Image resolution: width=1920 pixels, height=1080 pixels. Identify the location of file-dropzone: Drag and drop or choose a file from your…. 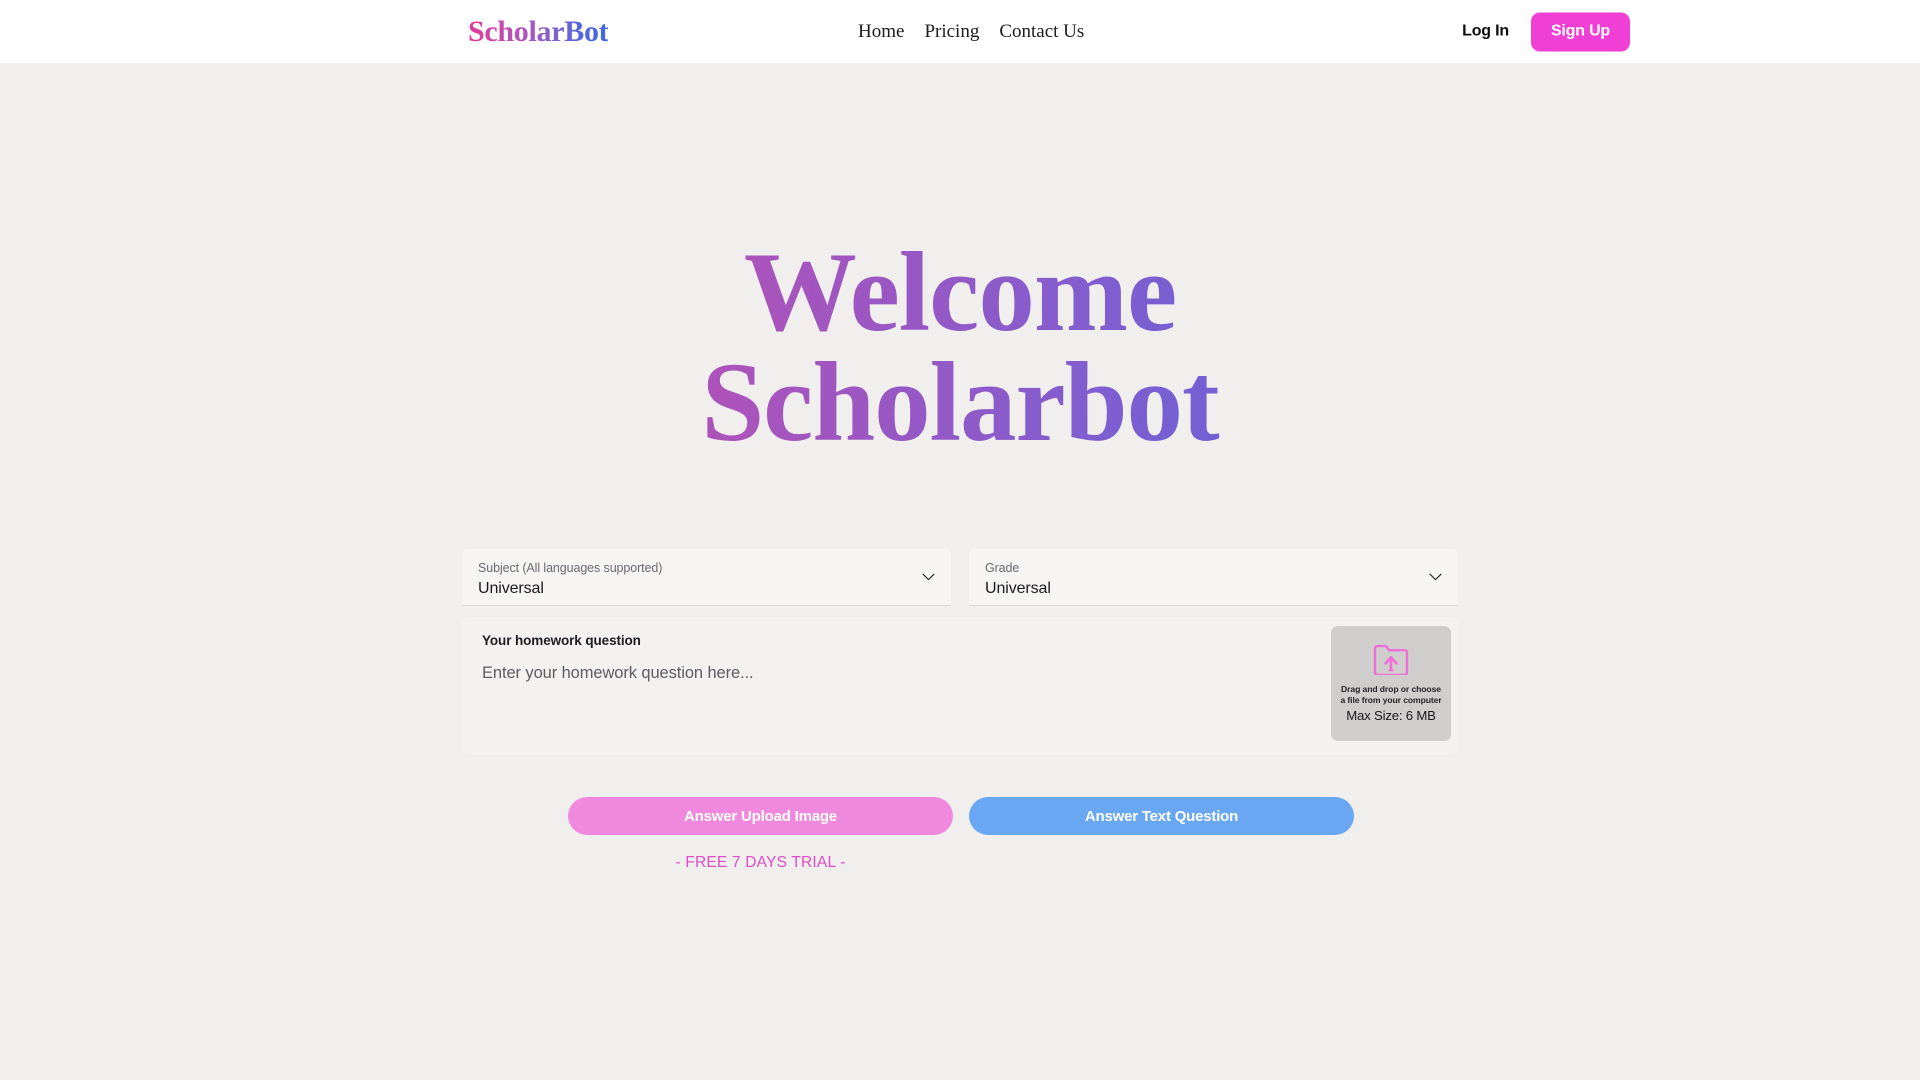
(1391, 684).